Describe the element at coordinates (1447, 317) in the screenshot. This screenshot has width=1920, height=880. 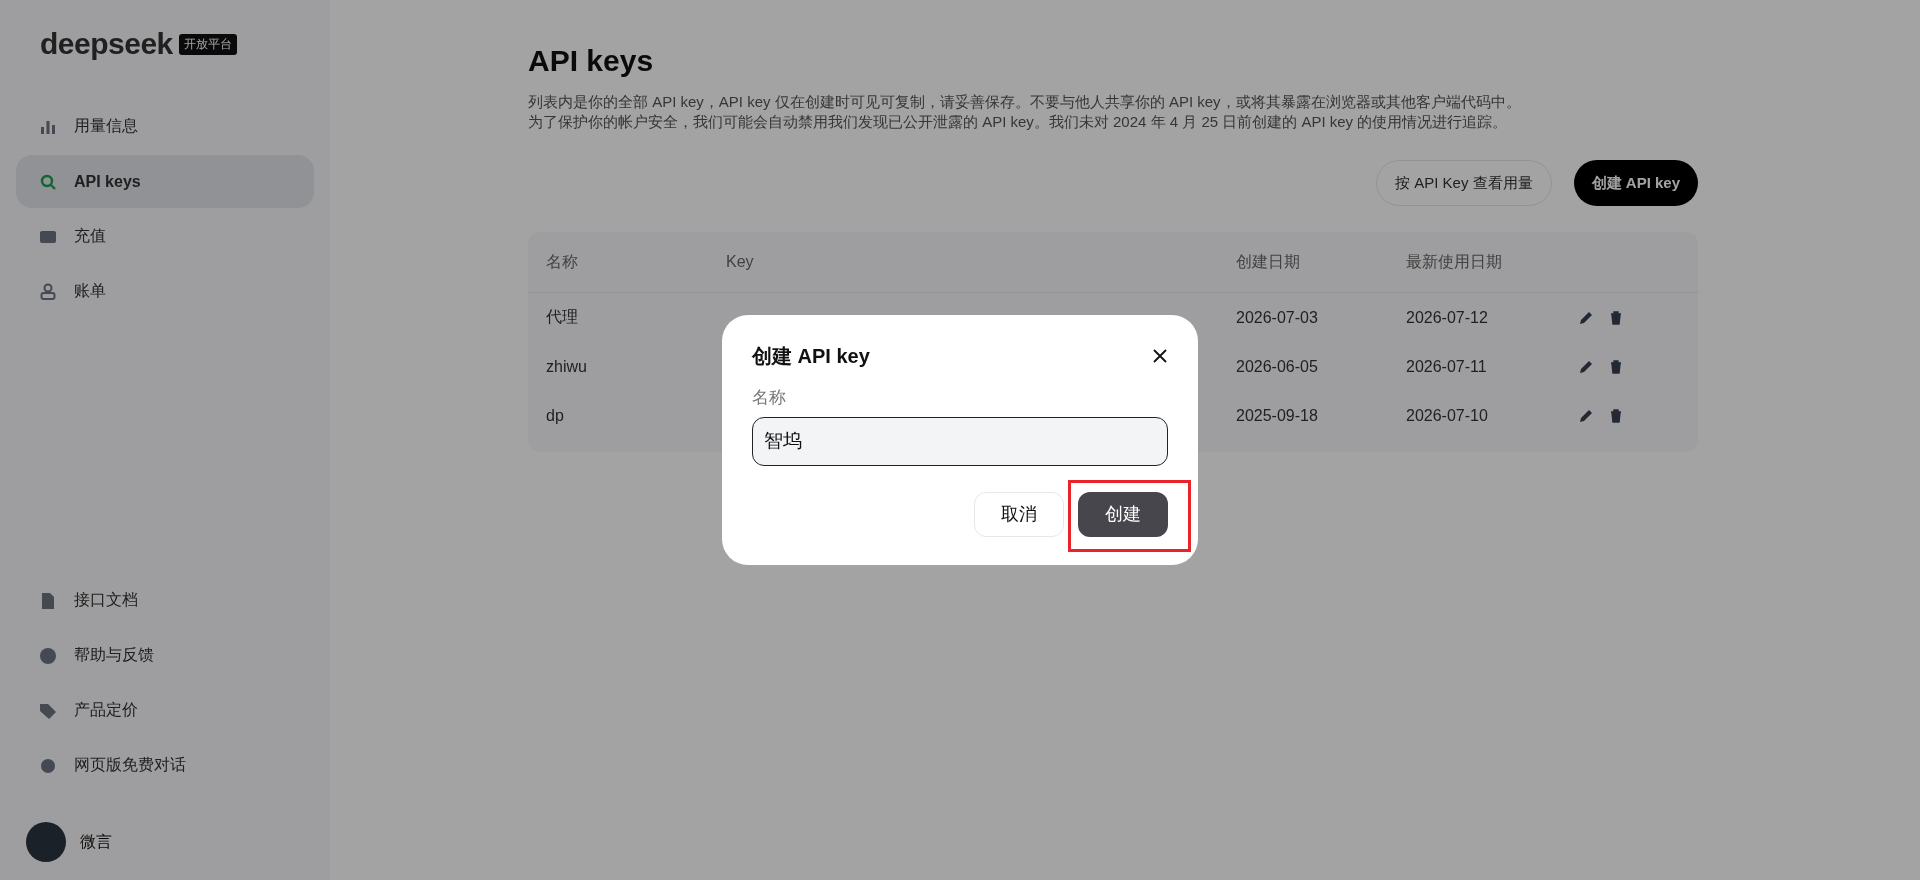
I see `table-cell-text: 2026-07-12` at that location.